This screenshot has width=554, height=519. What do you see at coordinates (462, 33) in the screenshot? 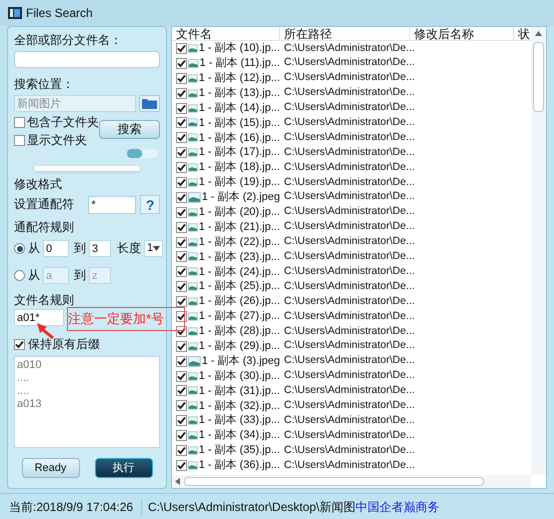
I see `column-header: 修改后名称` at bounding box center [462, 33].